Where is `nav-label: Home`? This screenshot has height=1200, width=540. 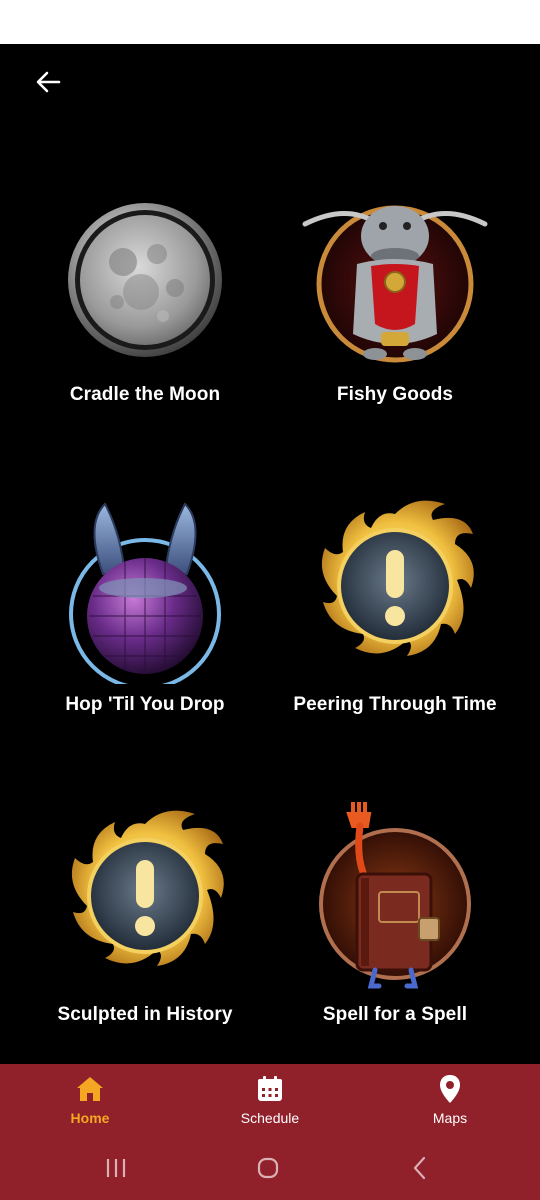 nav-label: Home is located at coordinates (90, 1118).